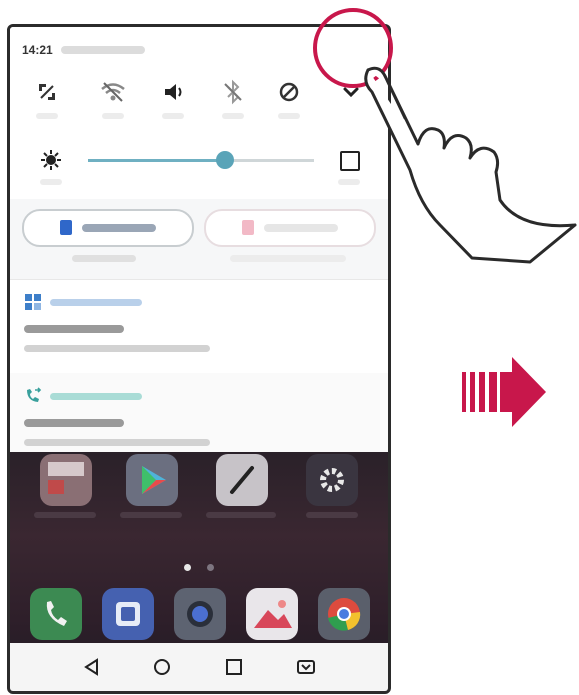 Image resolution: width=579 pixels, height=695 pixels. What do you see at coordinates (56, 614) in the screenshot?
I see `phone-icon` at bounding box center [56, 614].